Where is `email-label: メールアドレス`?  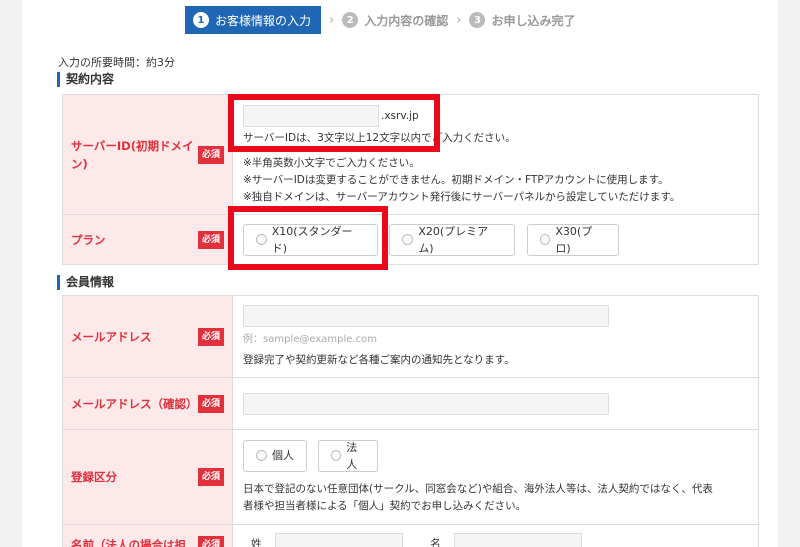
email-label: メールアドレス is located at coordinates (111, 336).